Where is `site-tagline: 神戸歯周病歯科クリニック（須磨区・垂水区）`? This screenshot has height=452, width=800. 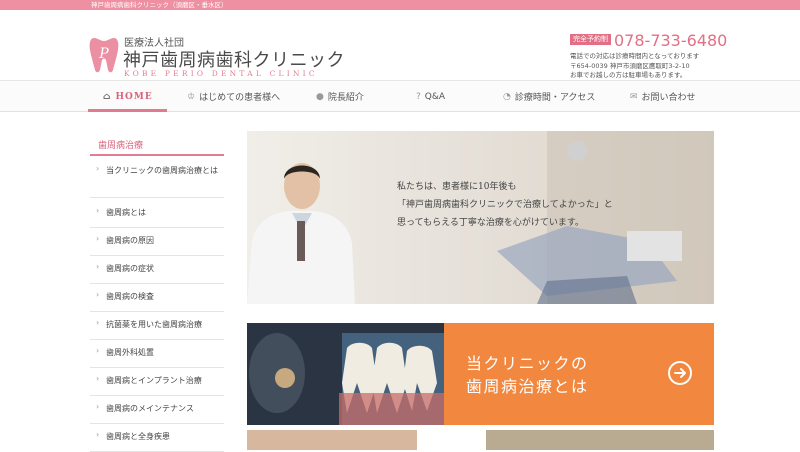
site-tagline: 神戸歯周病歯科クリニック（須磨区・垂水区） is located at coordinates (159, 5).